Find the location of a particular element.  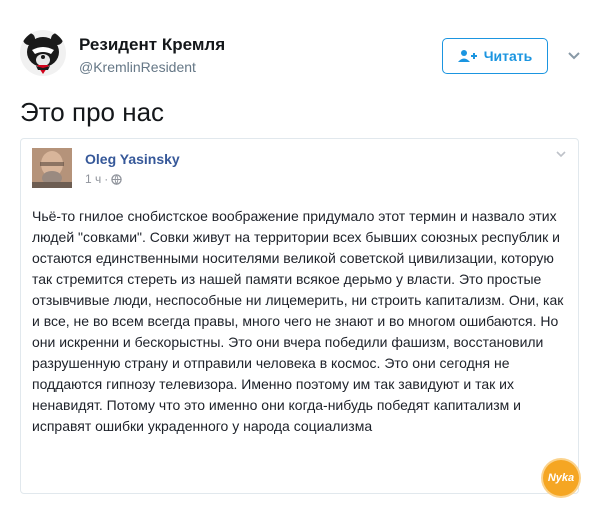

watermark-text: Nyka is located at coordinates (561, 478).